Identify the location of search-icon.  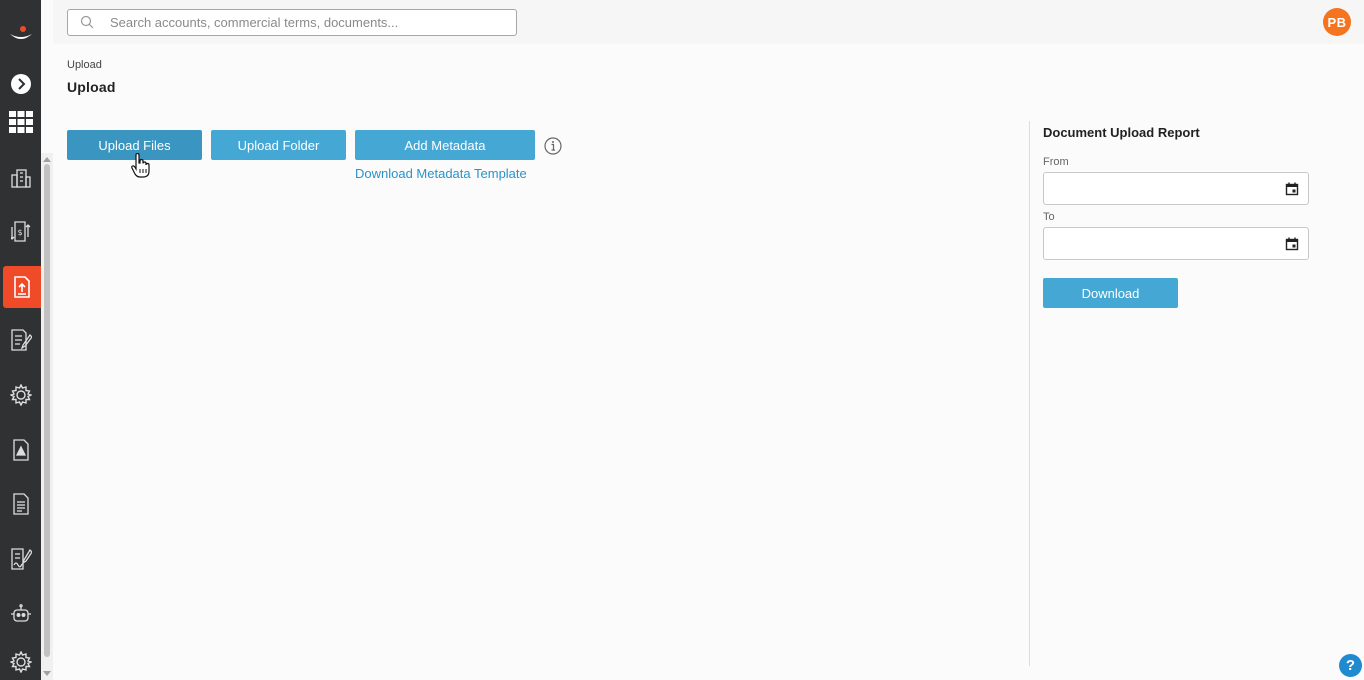
(87, 22).